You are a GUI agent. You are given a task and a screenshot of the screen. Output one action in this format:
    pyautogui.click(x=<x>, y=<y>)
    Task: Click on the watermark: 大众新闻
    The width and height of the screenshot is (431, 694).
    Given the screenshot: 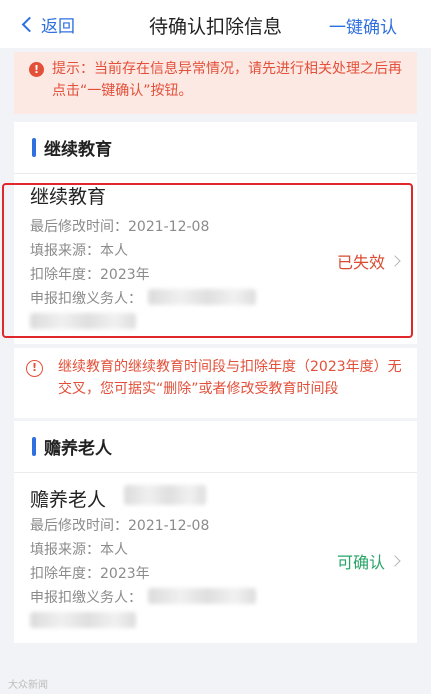 What is the action you would take?
    pyautogui.click(x=28, y=685)
    